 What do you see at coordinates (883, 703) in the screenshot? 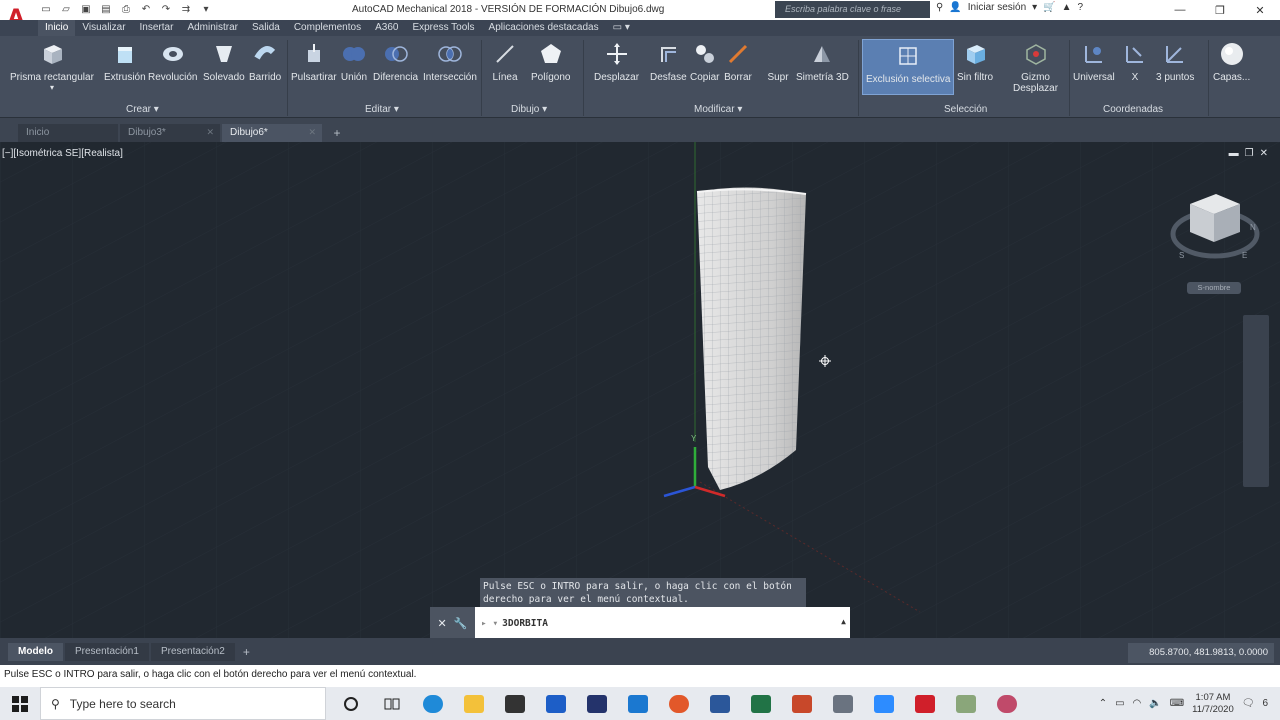
I see `zoom-icon` at bounding box center [883, 703].